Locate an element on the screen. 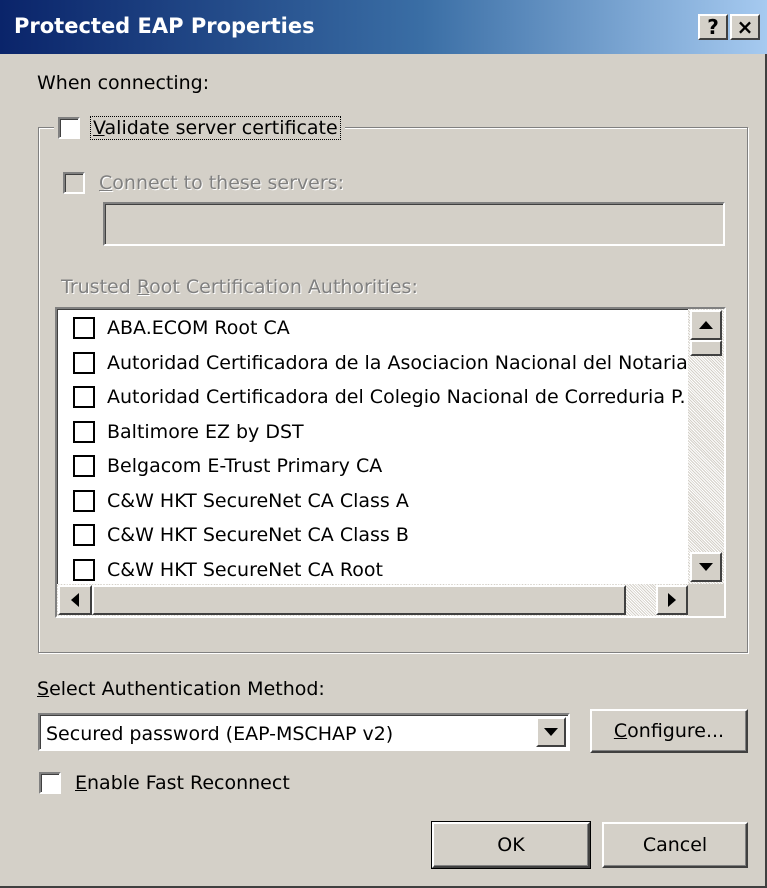 Image resolution: width=767 pixels, height=888 pixels. vertical-scroll-thumb is located at coordinates (706, 348).